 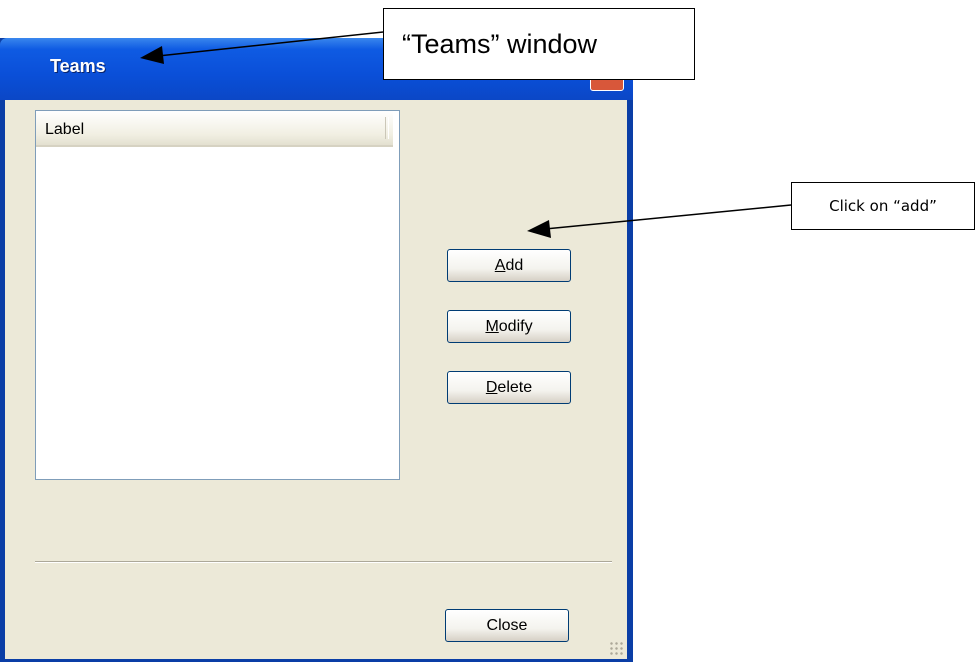 I want to click on add-button: Add, so click(x=509, y=265).